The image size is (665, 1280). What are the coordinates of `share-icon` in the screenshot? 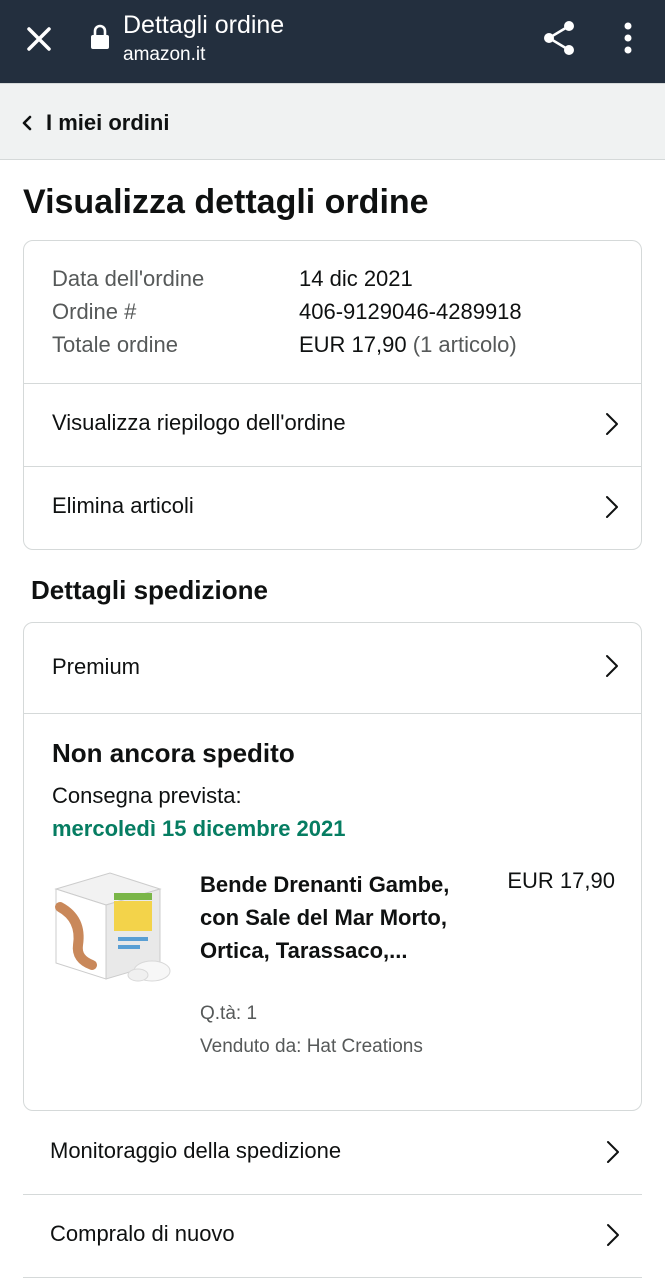 It's located at (559, 38).